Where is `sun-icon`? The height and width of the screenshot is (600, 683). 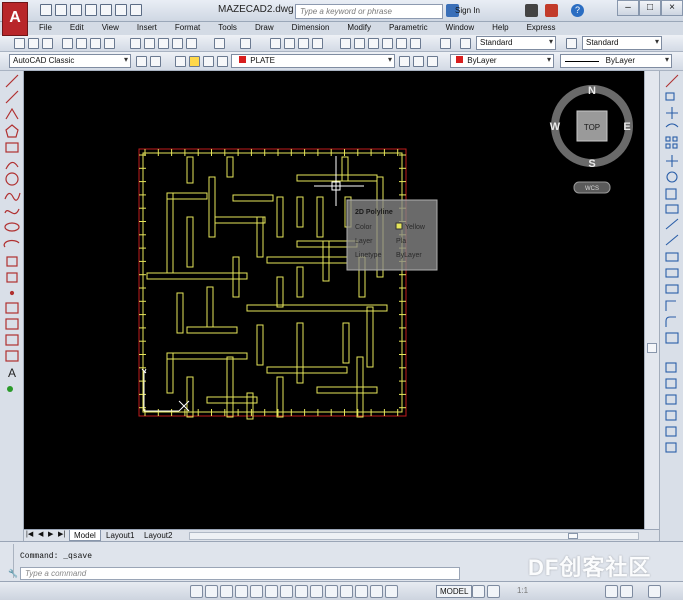 sun-icon is located at coordinates (194, 61).